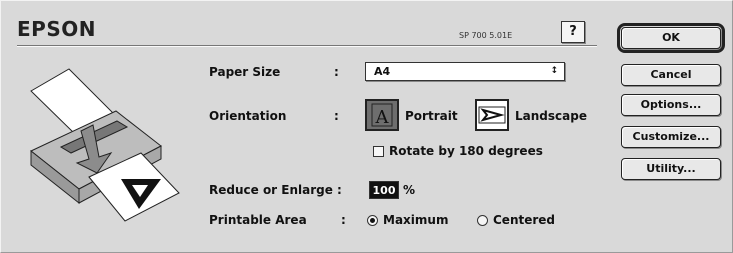 This screenshot has height=253, width=733. Describe the element at coordinates (248, 116) in the screenshot. I see `orientation-label: Orientation` at that location.